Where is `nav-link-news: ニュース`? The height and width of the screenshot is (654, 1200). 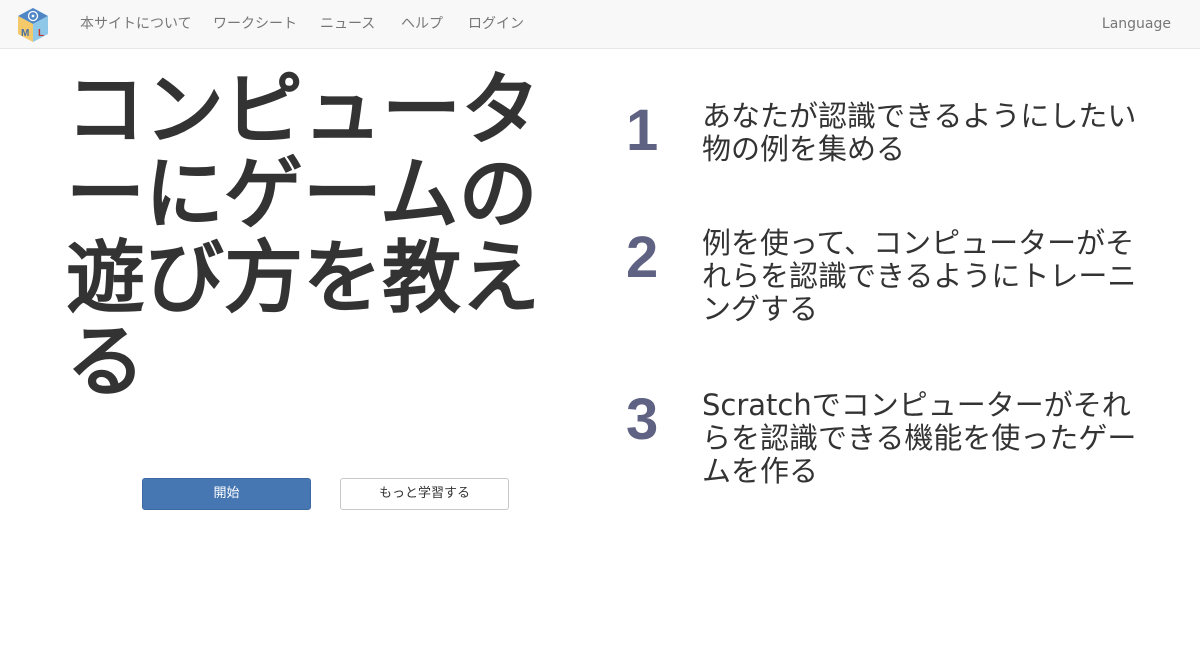
nav-link-news: ニュース is located at coordinates (347, 24).